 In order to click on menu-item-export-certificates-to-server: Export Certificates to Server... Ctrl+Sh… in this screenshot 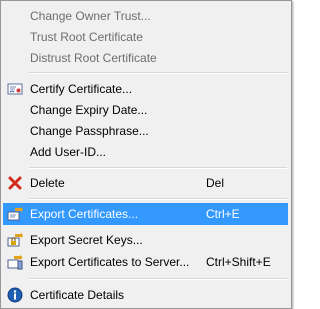, I will do `click(145, 262)`.